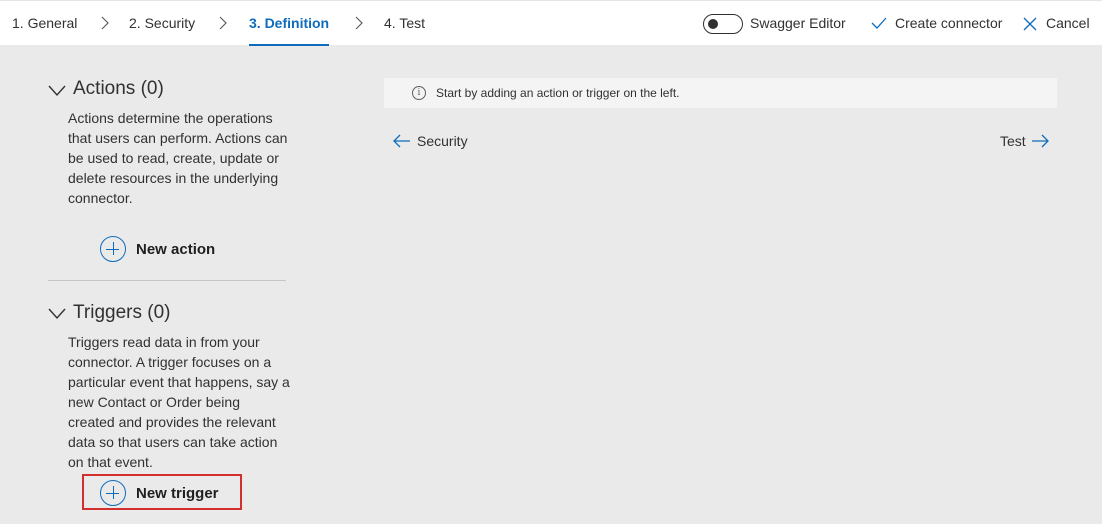  Describe the element at coordinates (1013, 141) in the screenshot. I see `next-test-link: Test` at that location.